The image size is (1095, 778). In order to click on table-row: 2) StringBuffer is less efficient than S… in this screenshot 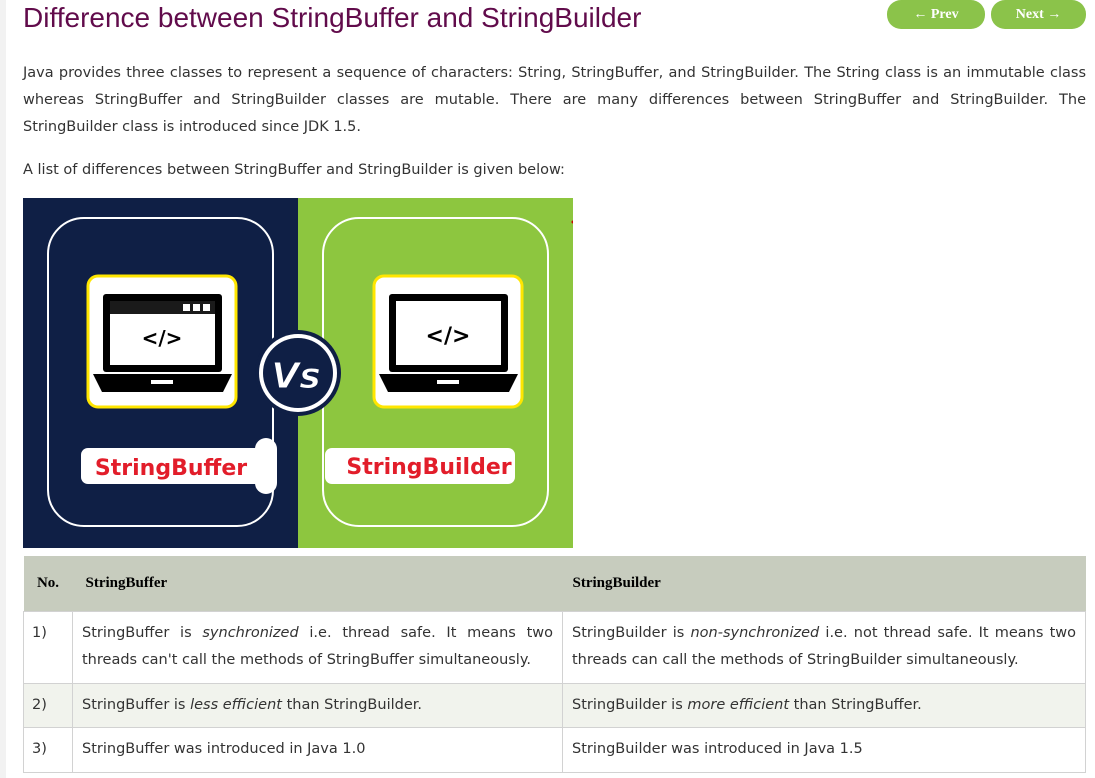, I will do `click(554, 705)`.